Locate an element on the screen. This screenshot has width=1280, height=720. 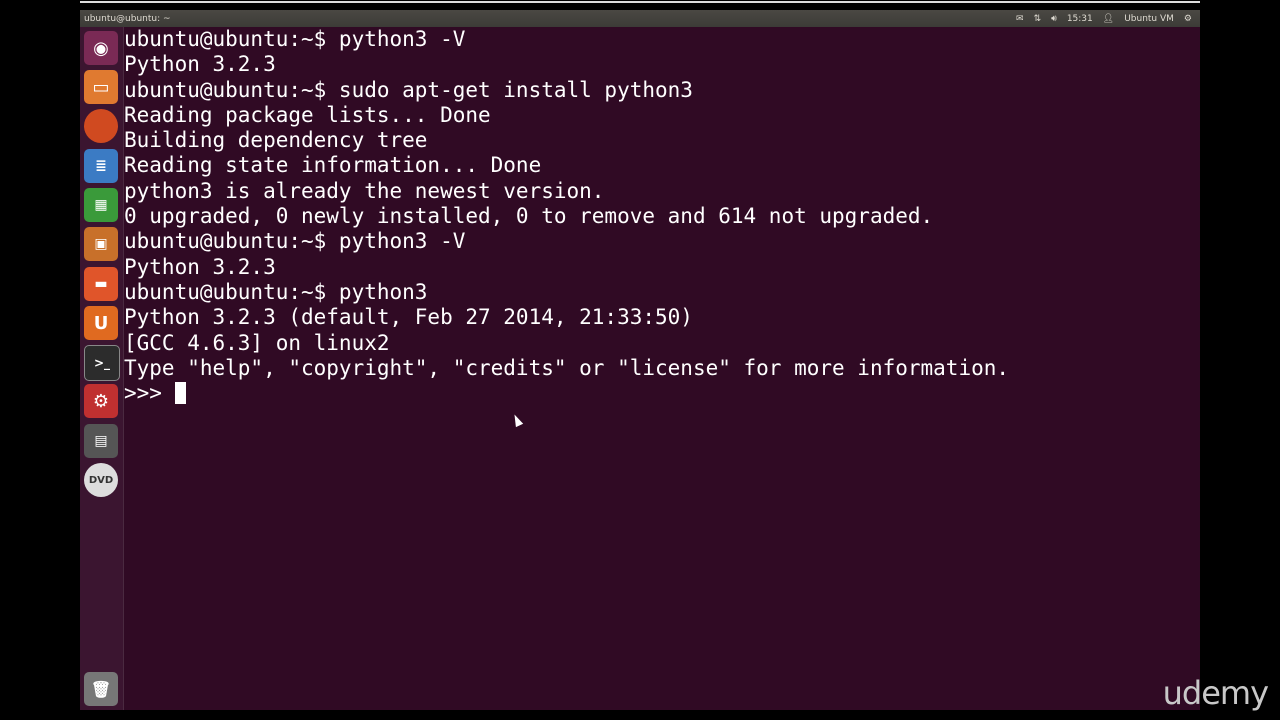
udemy-watermark: udemy is located at coordinates (1215, 693).